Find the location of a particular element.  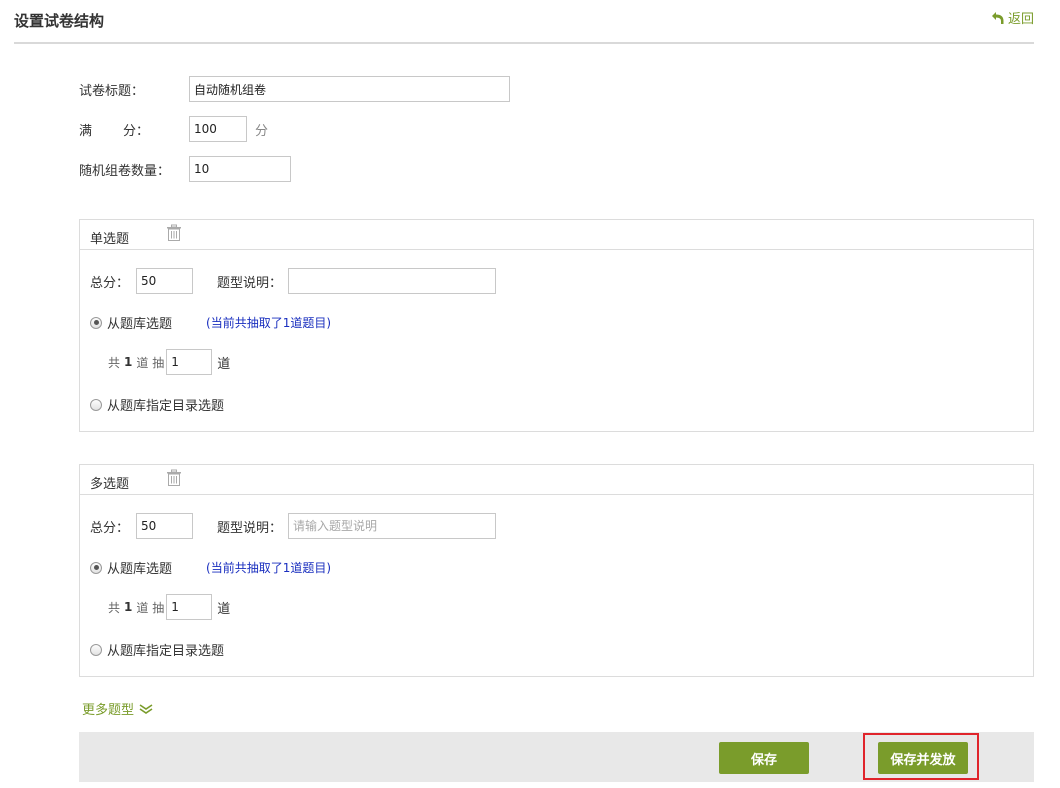

undo-arrow-icon is located at coordinates (997, 17).